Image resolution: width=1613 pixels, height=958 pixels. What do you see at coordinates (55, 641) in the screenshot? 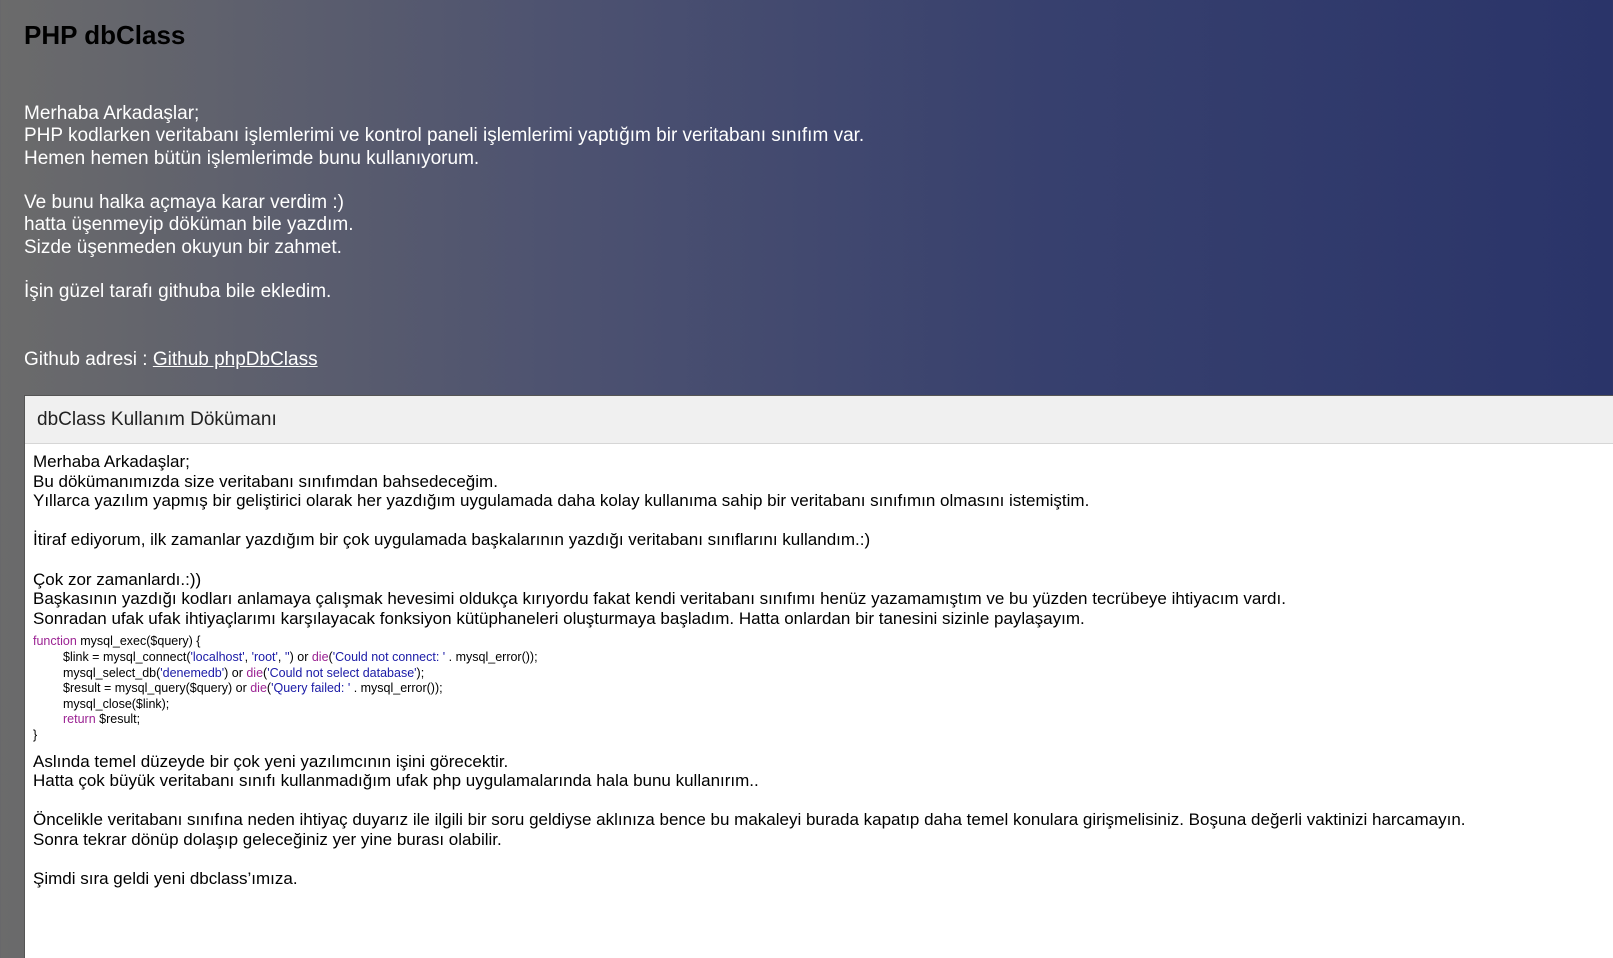
I see `code-keyword: function` at bounding box center [55, 641].